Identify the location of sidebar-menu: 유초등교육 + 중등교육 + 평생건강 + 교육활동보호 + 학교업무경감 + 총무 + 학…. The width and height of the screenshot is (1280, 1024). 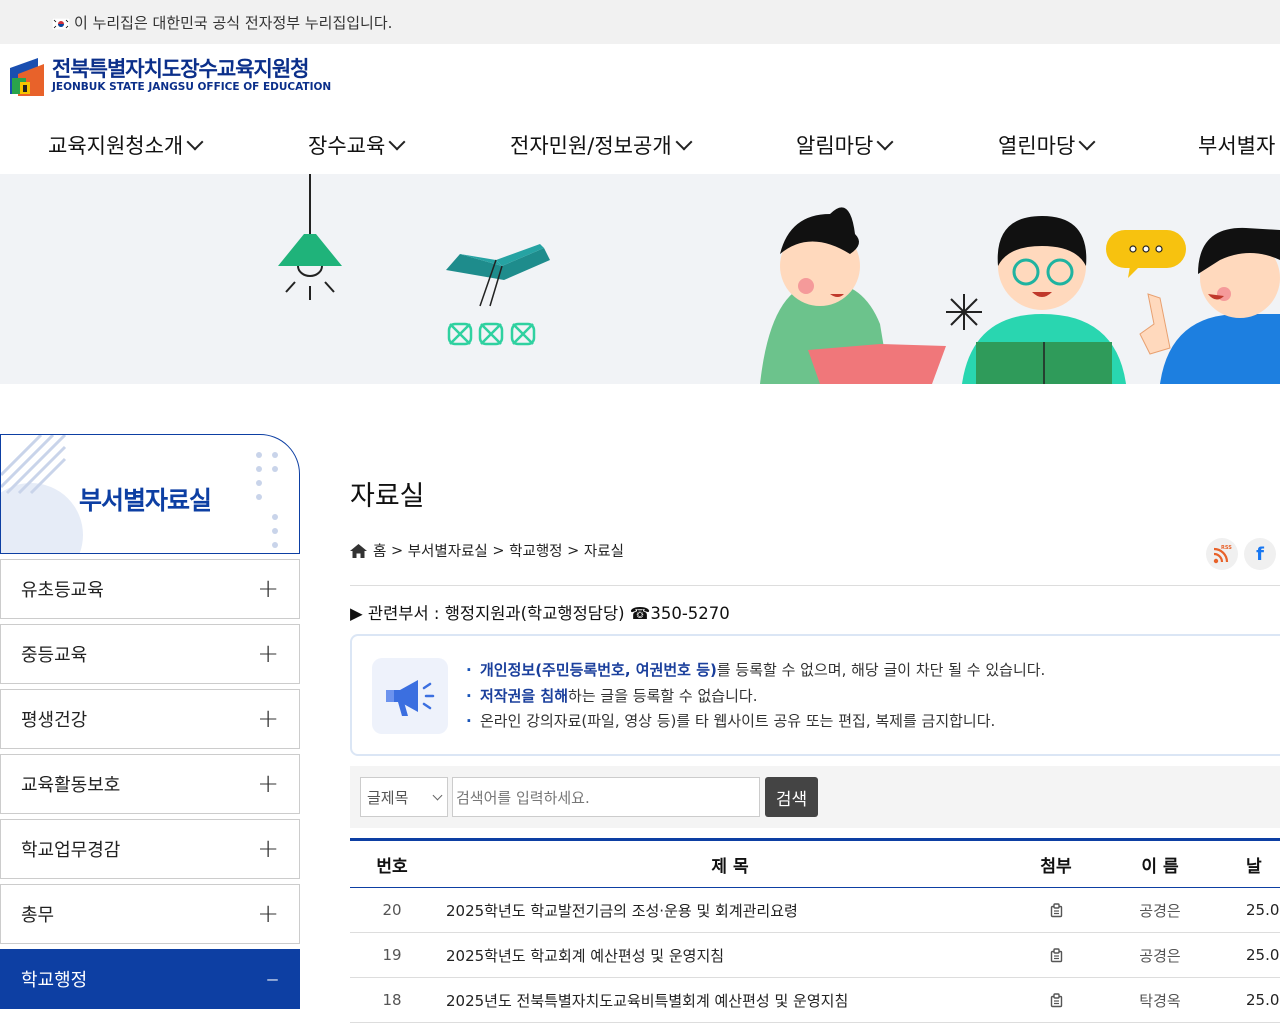
(150, 786).